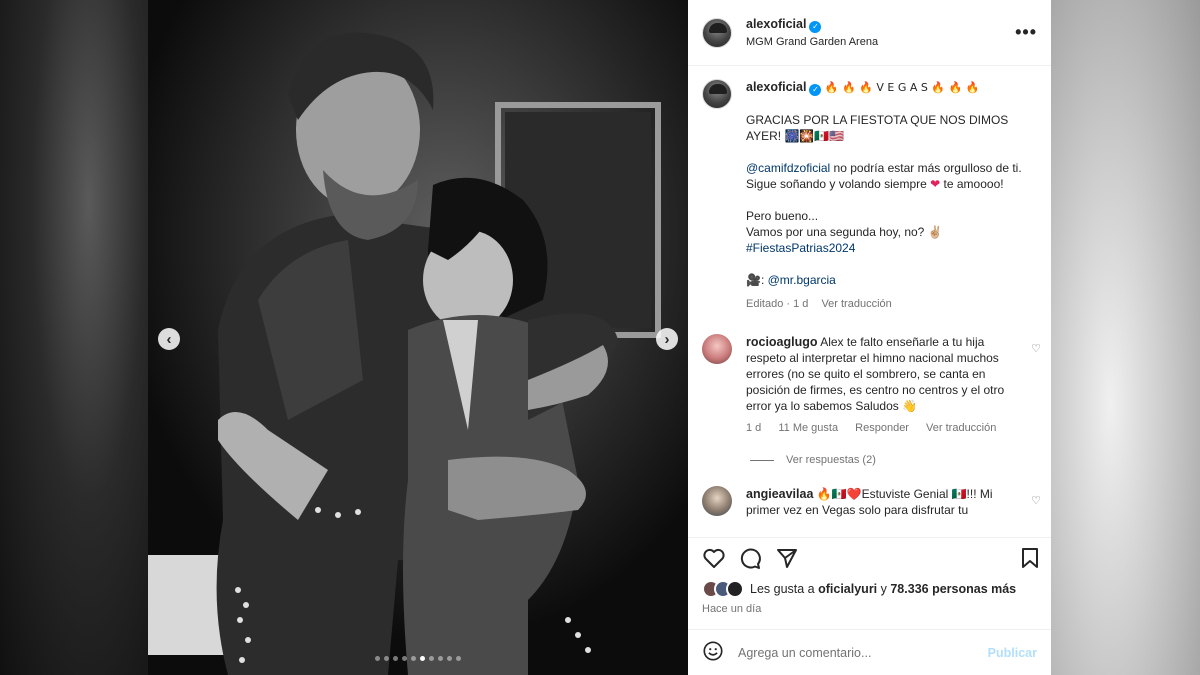  I want to click on next-slide-button: ›, so click(667, 339).